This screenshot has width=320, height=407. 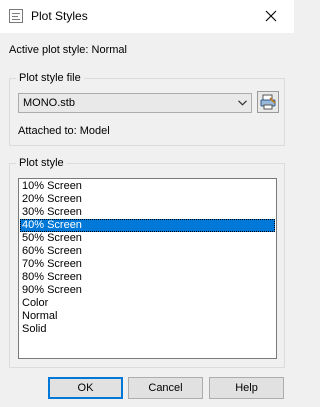 What do you see at coordinates (165, 388) in the screenshot?
I see `cancel-button: Cancel` at bounding box center [165, 388].